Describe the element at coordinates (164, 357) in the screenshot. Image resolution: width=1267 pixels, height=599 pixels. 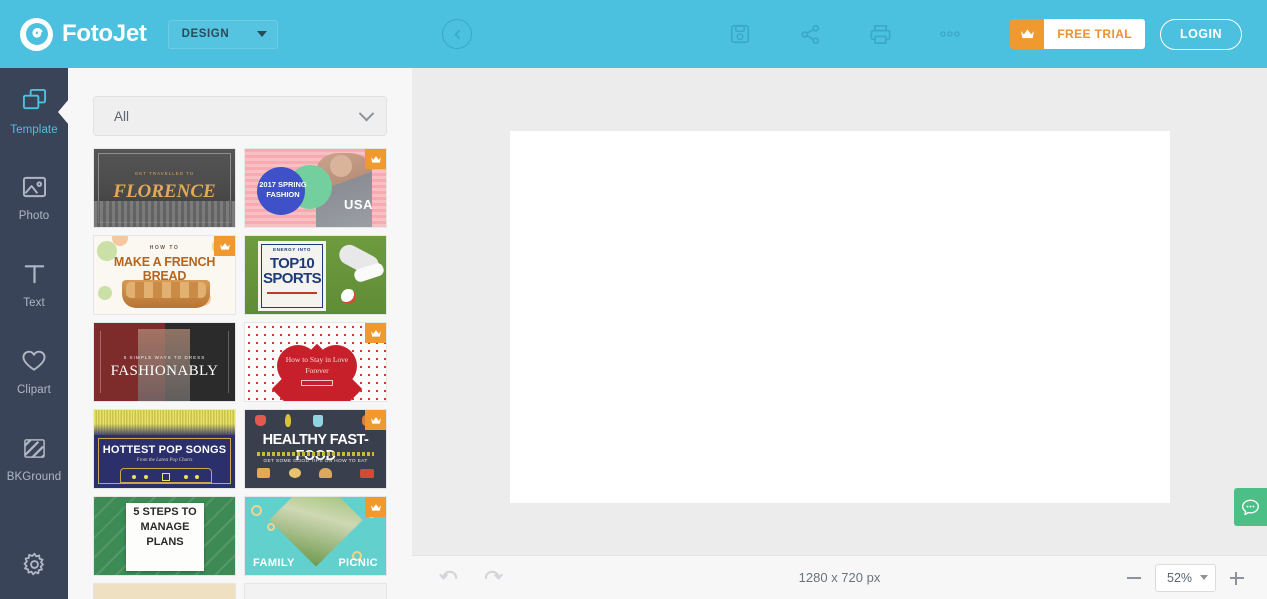
I see `template-subtitle: 5 SIMPLE WAYS TO DRESS` at that location.